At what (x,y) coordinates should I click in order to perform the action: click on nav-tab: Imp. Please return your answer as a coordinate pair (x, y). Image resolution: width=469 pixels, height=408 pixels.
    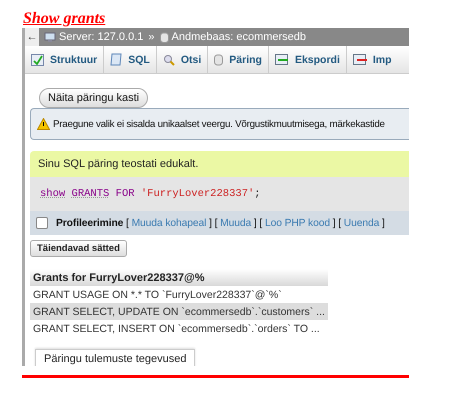
    Looking at the image, I should click on (369, 59).